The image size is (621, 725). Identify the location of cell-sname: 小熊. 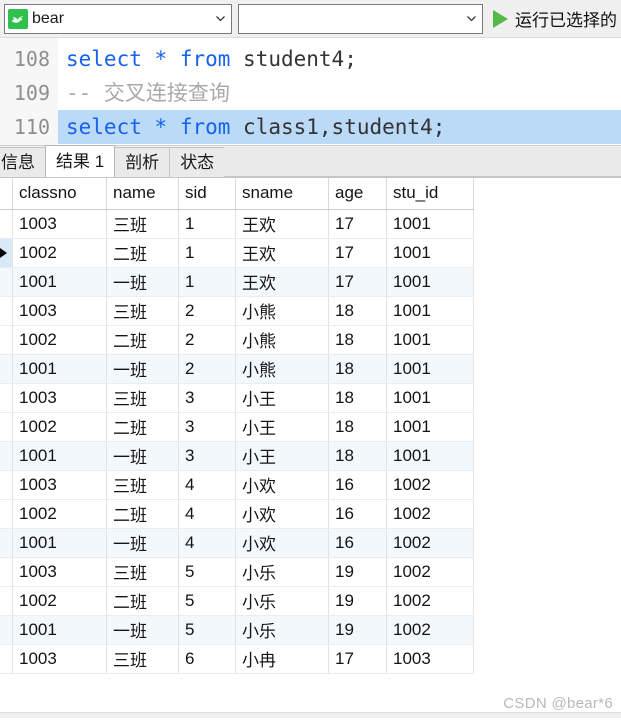
(282, 369).